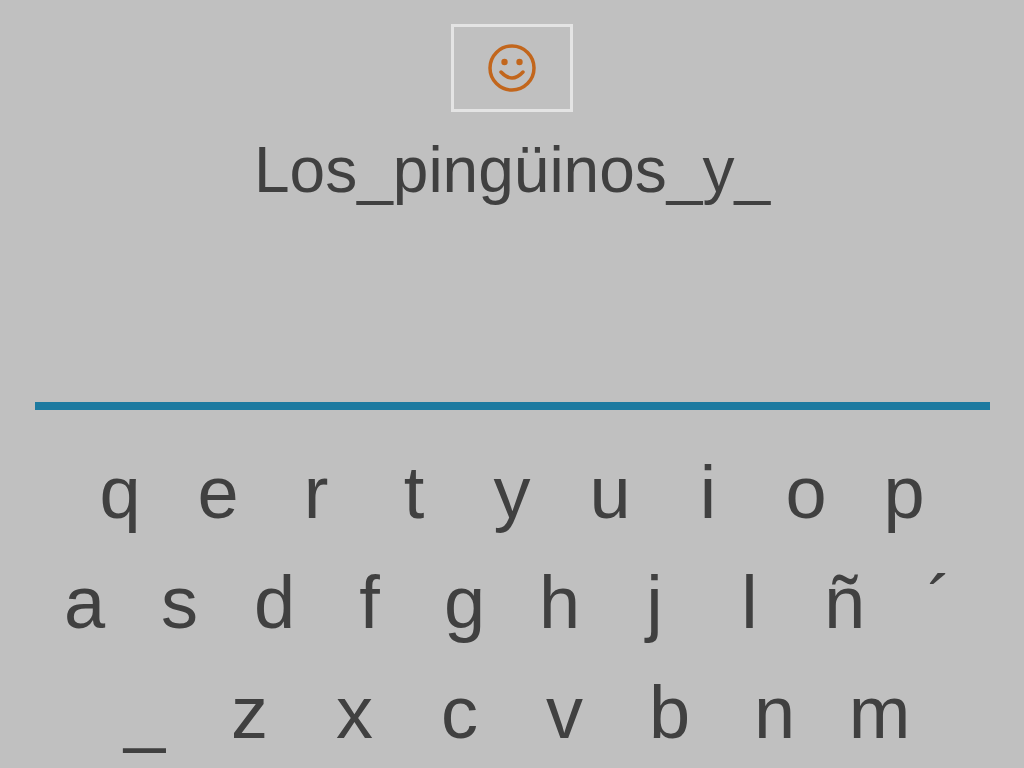  Describe the element at coordinates (654, 603) in the screenshot. I see `letter-key: j` at that location.